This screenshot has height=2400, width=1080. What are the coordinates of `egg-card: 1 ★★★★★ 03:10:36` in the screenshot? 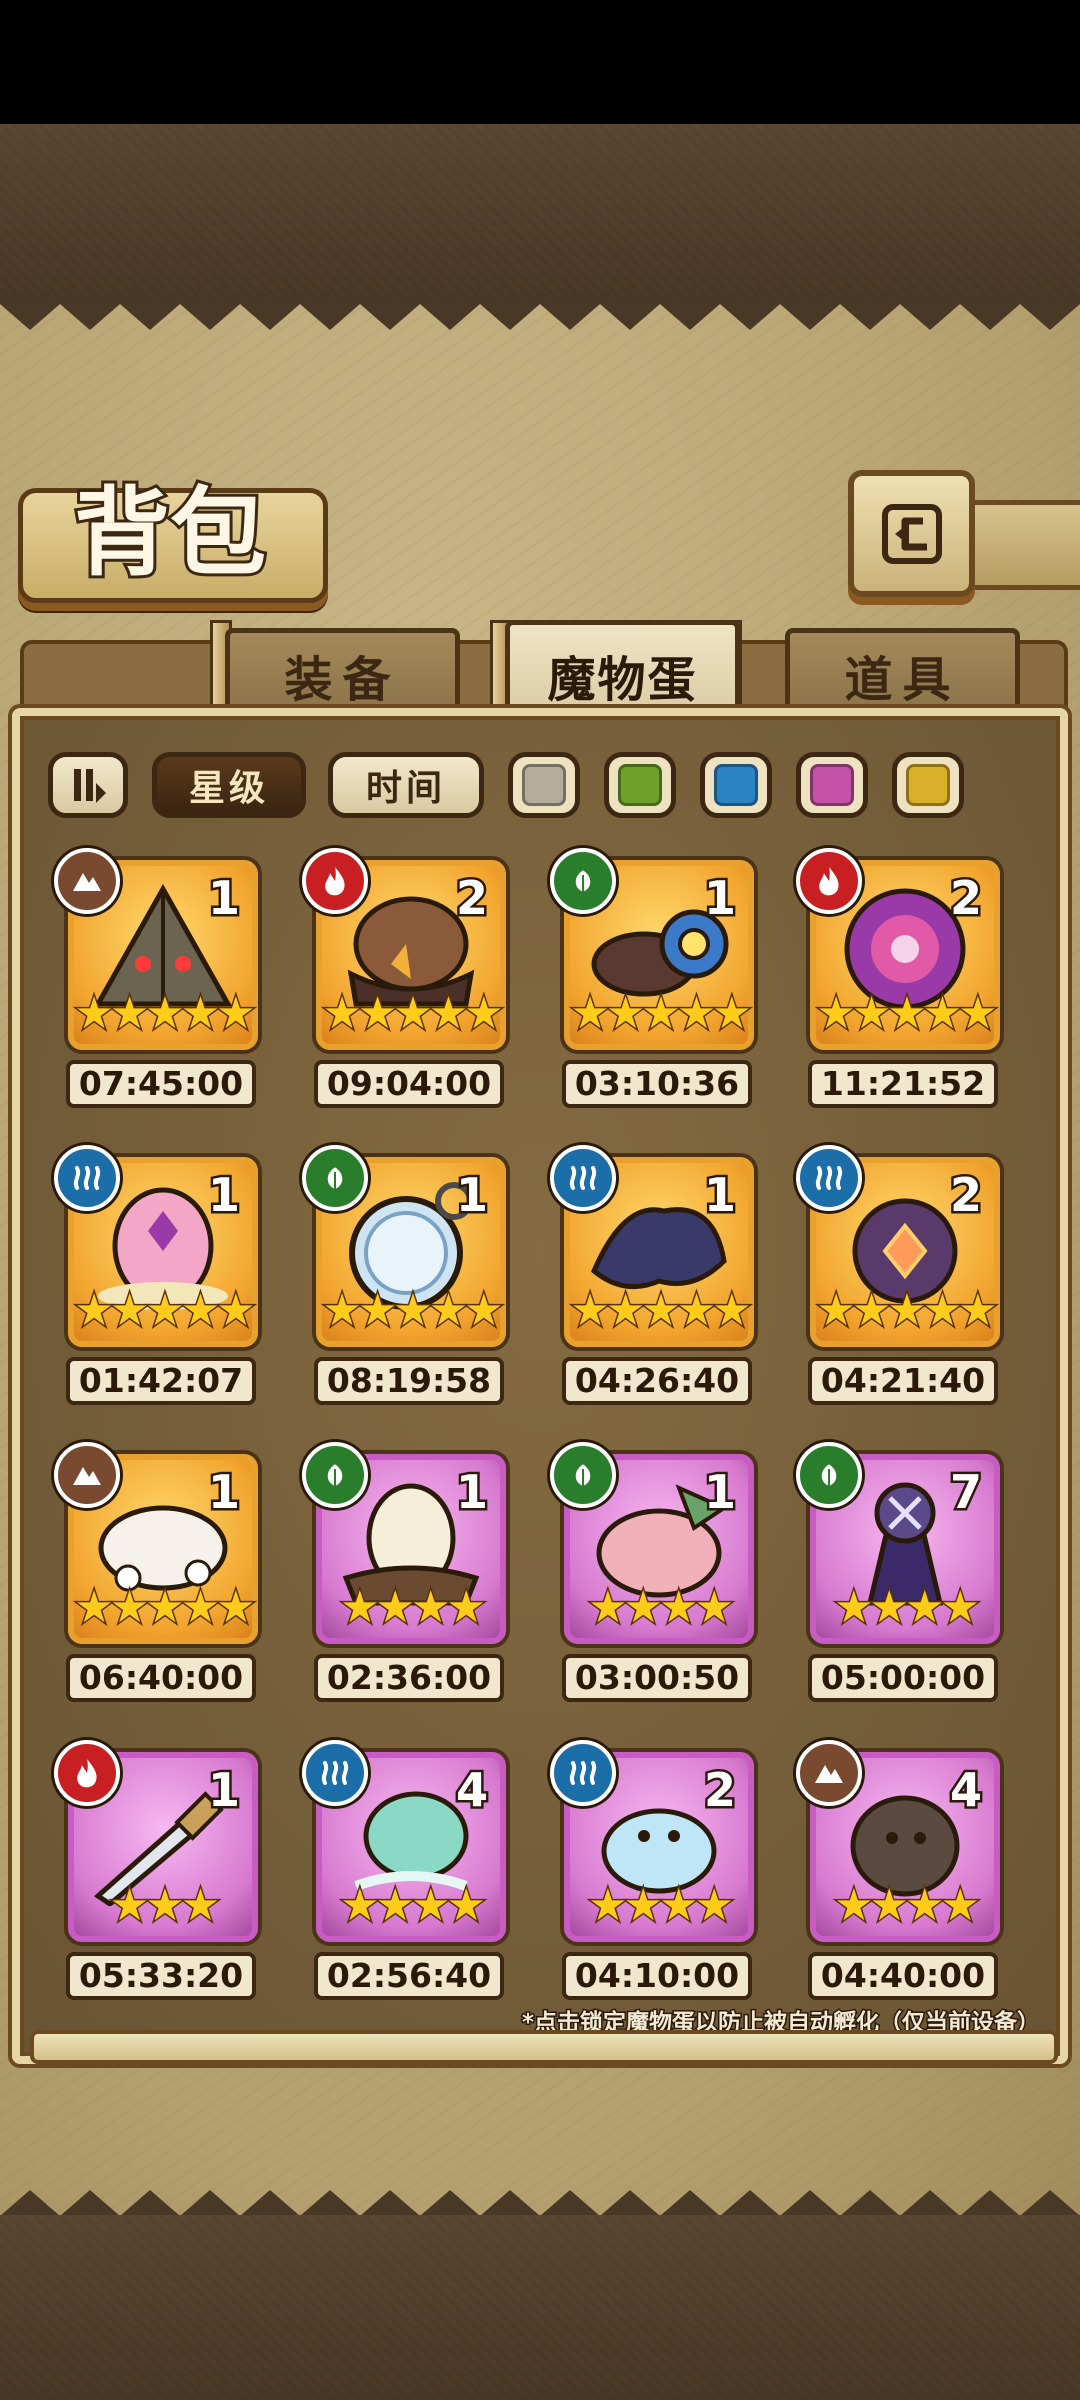 It's located at (657, 995).